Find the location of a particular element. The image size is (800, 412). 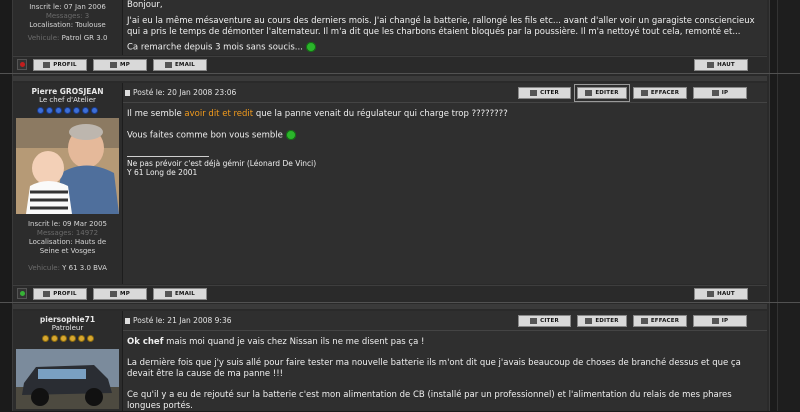

author-name: Pierre GROSJEAN is located at coordinates (67, 91).